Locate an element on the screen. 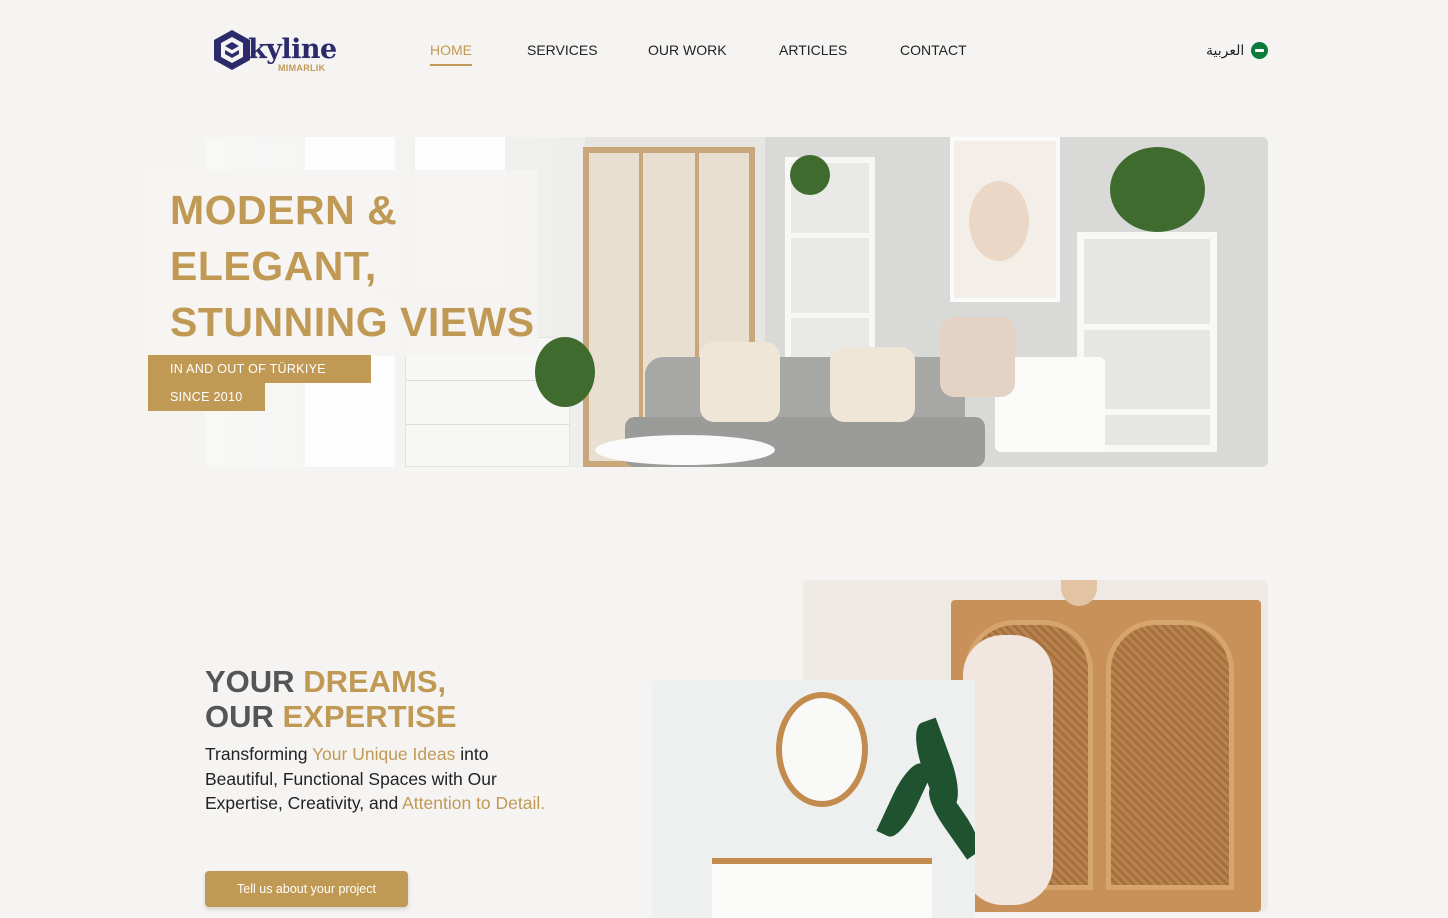 This screenshot has width=1448, height=918. heading-highlight: EXPERTISE is located at coordinates (369, 716).